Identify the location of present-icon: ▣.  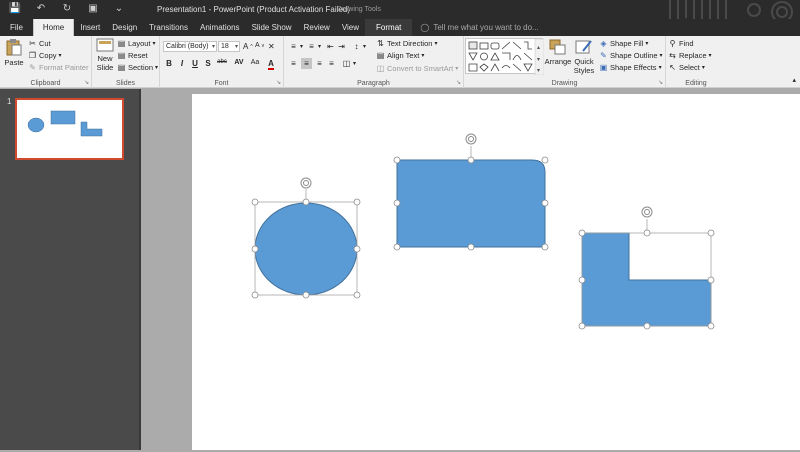
(93, 8).